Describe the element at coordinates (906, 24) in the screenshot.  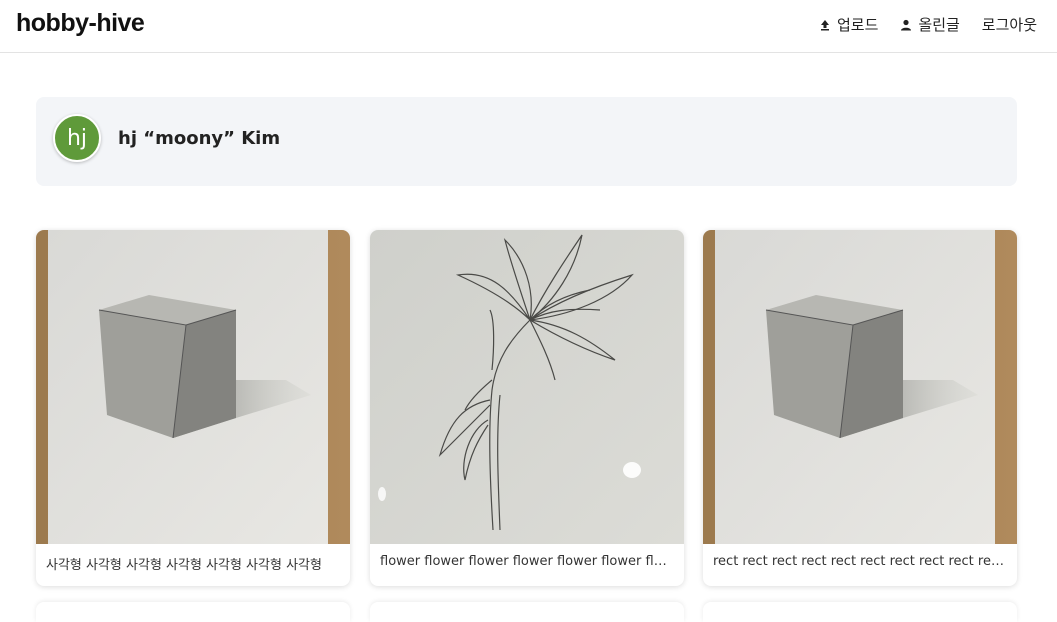
I see `person-icon` at that location.